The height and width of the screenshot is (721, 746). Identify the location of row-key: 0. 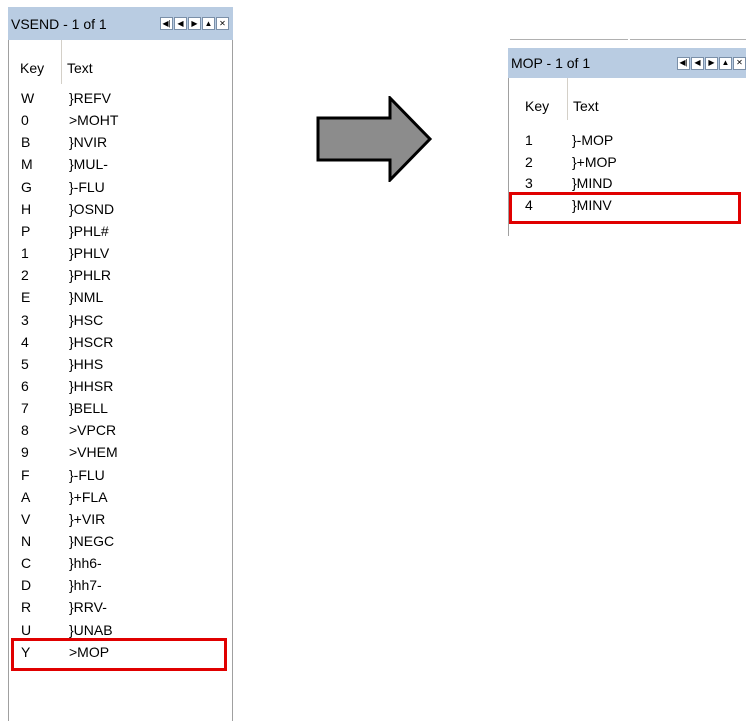
(25, 120).